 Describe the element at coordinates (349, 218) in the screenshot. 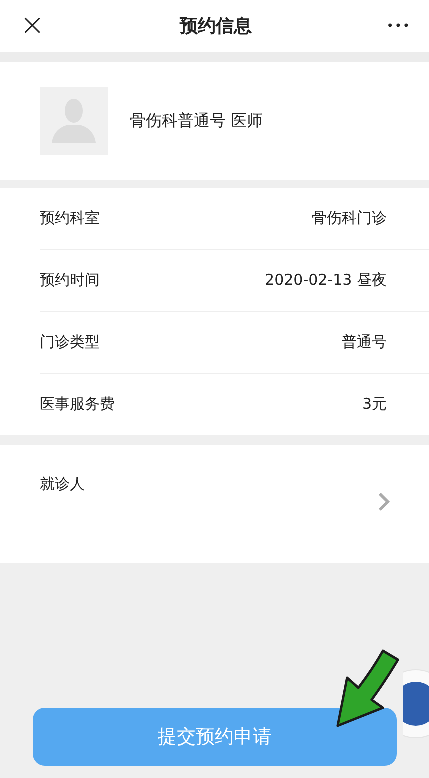

I see `detail-value: 骨伤科门诊` at that location.